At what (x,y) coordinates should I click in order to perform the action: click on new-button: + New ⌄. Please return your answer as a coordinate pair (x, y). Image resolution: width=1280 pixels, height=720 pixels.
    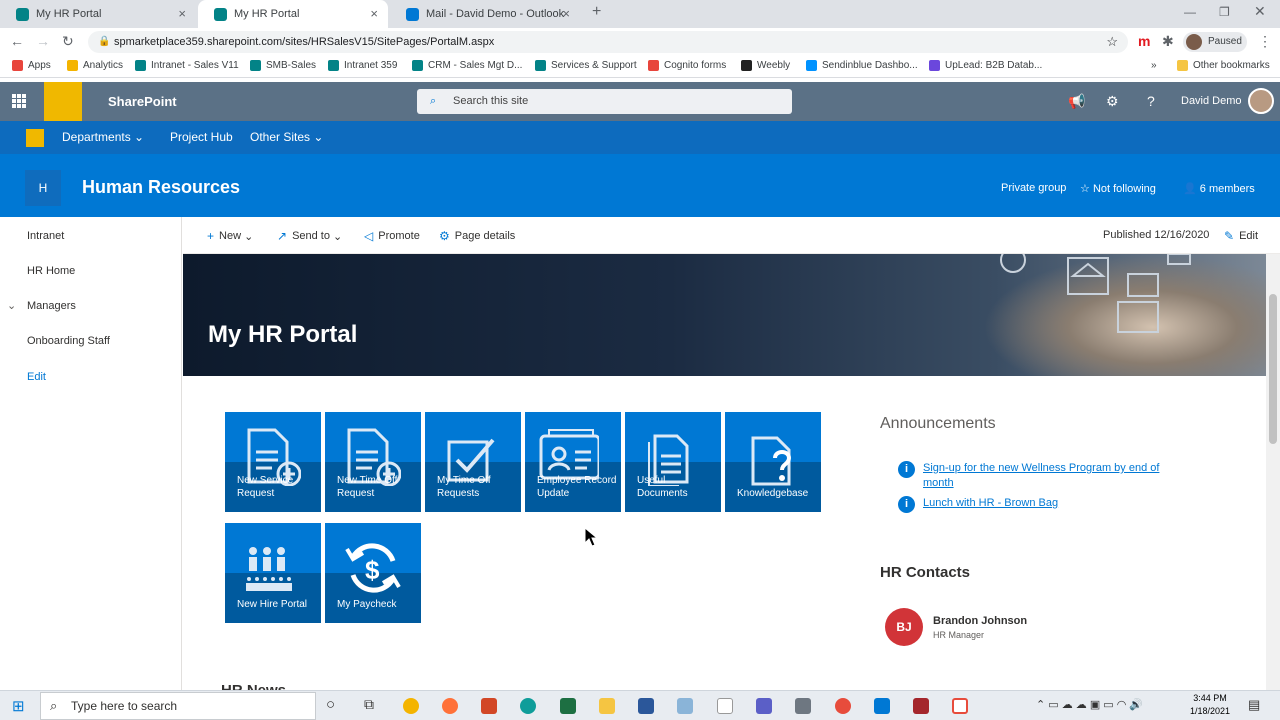
    Looking at the image, I should click on (230, 236).